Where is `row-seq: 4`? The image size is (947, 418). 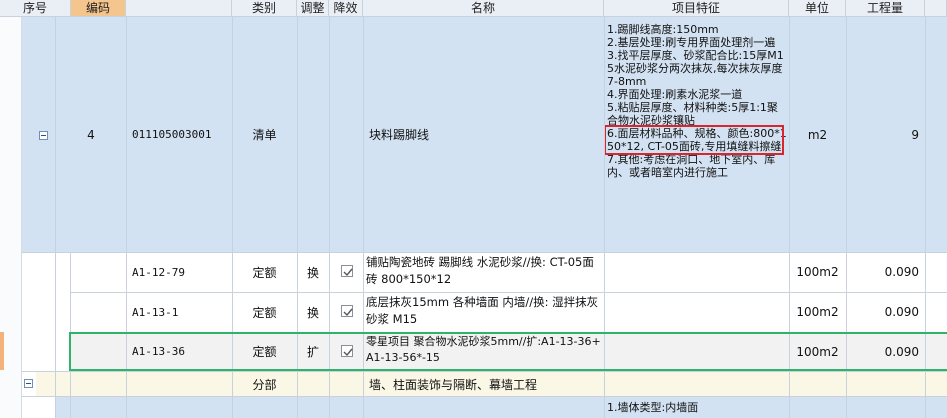 row-seq: 4 is located at coordinates (91, 134).